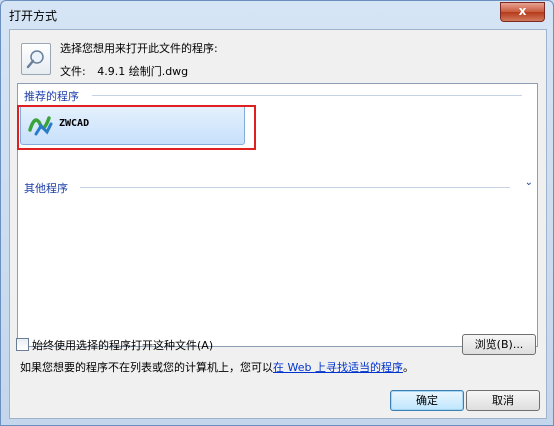 This screenshot has width=554, height=426. Describe the element at coordinates (427, 400) in the screenshot. I see `ok-button: 确定` at that location.